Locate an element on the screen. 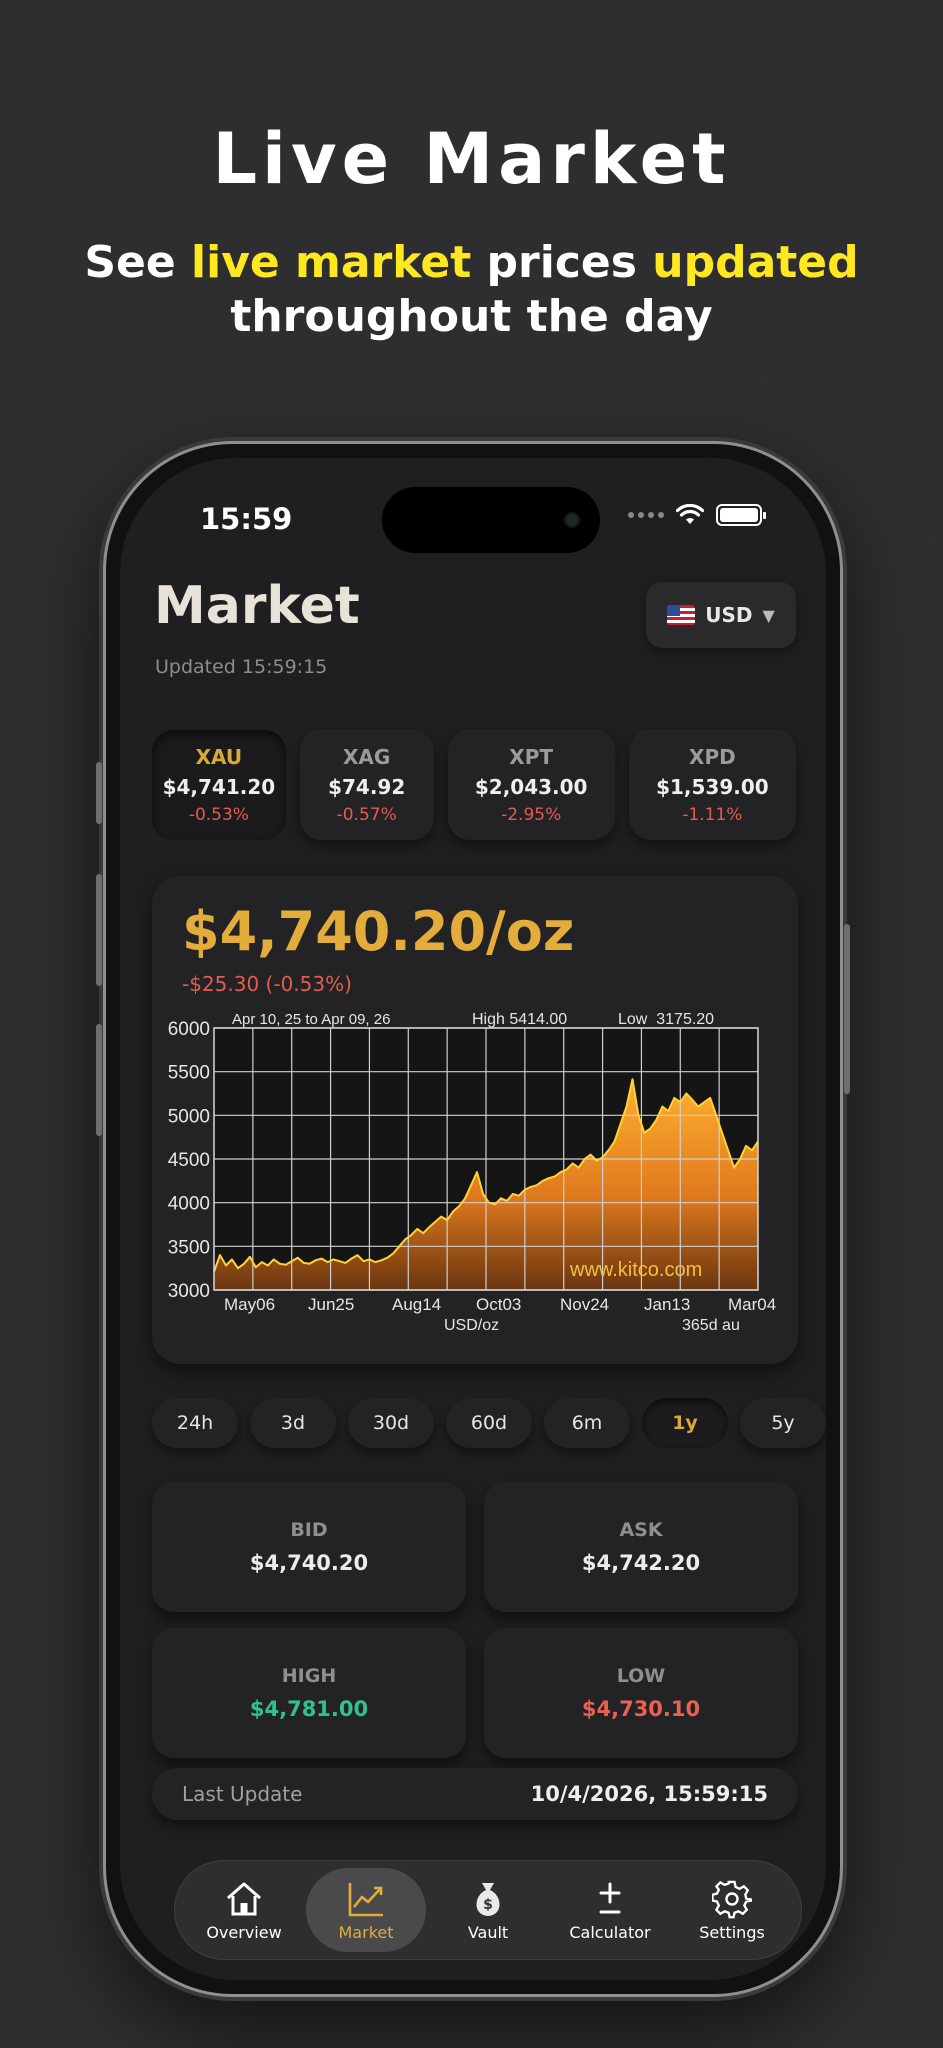  x-tick-label: Mar04 is located at coordinates (752, 1304).